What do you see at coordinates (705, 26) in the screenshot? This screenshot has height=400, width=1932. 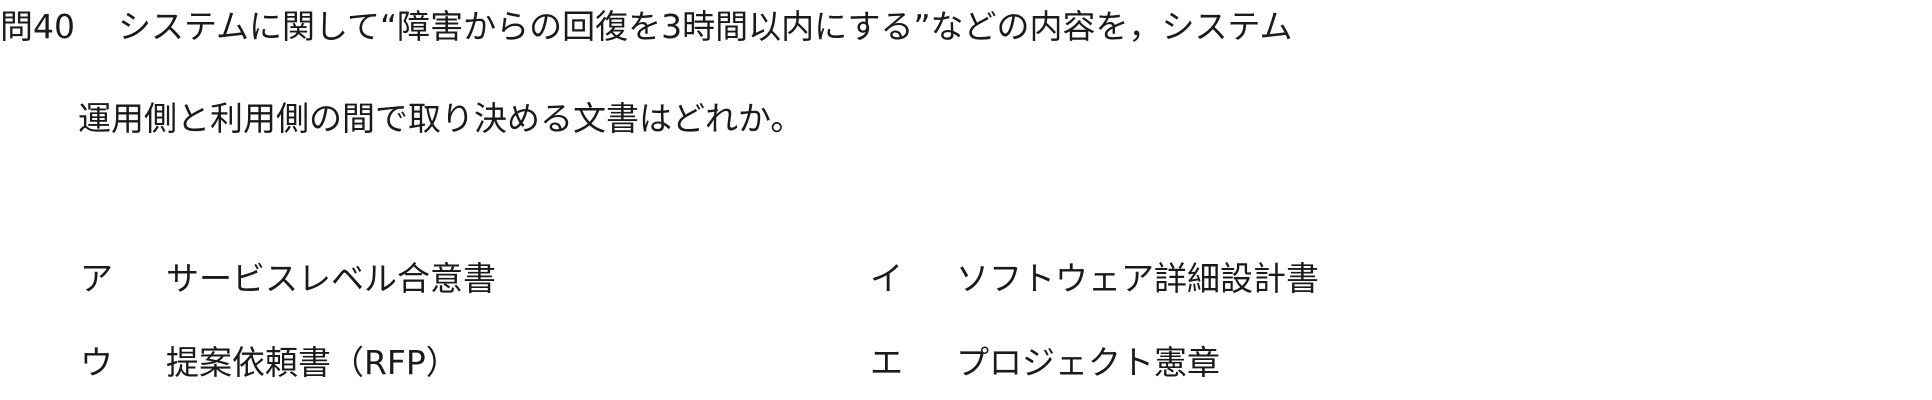 I see `question-text-line-1: システムに関して“障害からの回復を3時間以内にする”などの内容を，システム` at bounding box center [705, 26].